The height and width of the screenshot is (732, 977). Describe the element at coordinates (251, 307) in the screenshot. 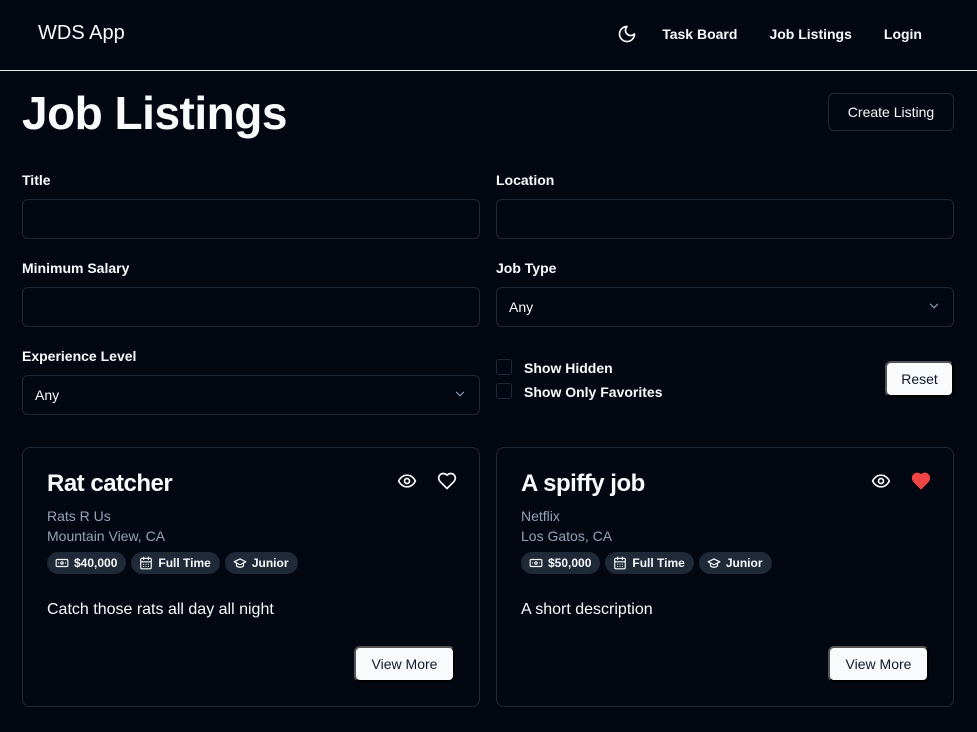

I see `min-salary-input` at that location.